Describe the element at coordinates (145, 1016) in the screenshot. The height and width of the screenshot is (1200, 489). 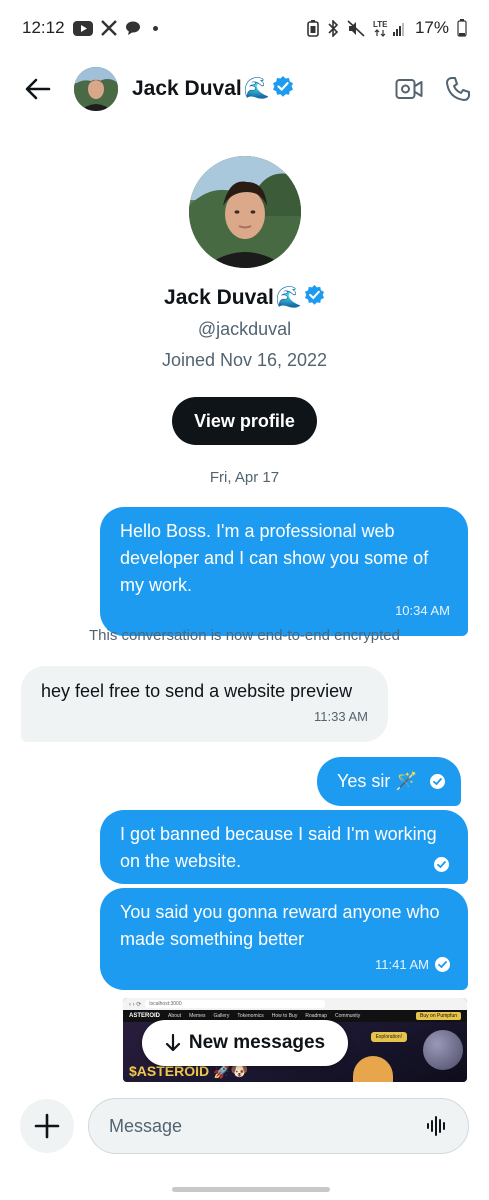
I see `attachment-brand: ASTEROID` at that location.